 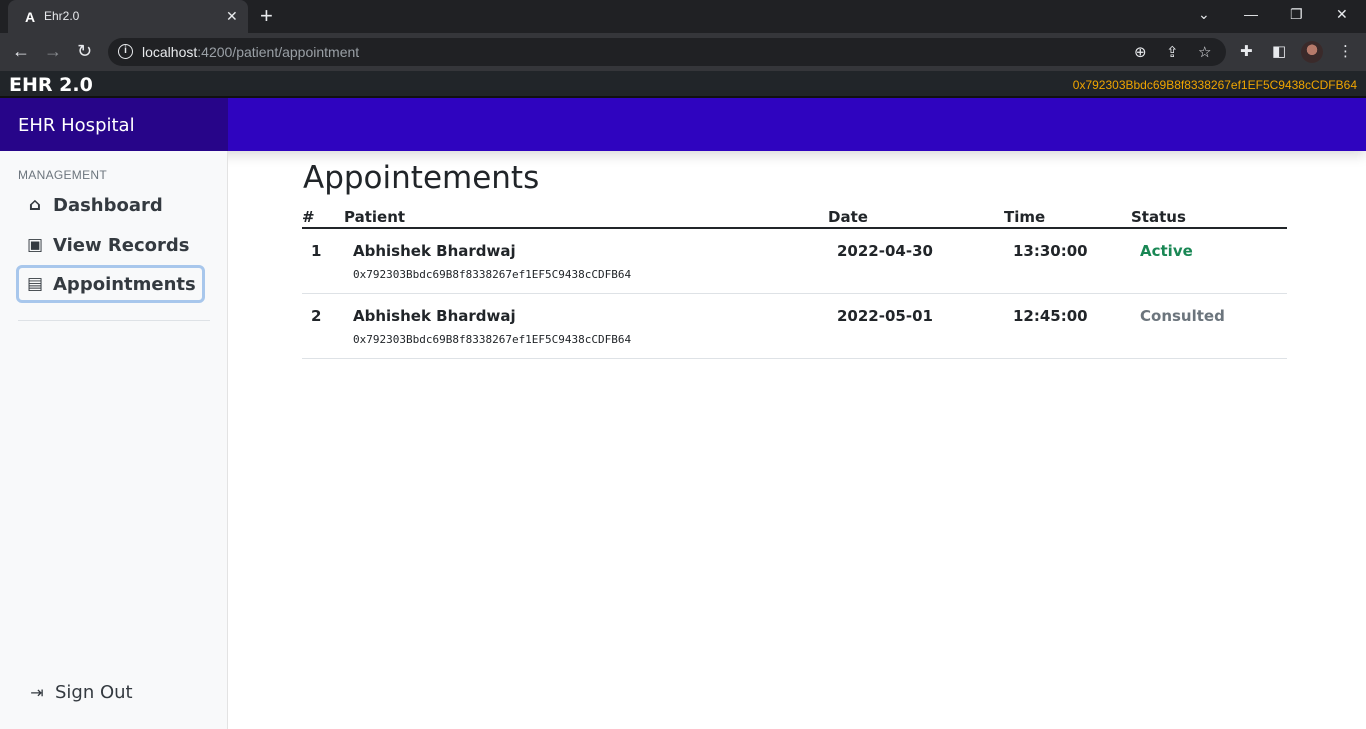 What do you see at coordinates (885, 251) in the screenshot?
I see `appointment-date: 2022-04-30` at bounding box center [885, 251].